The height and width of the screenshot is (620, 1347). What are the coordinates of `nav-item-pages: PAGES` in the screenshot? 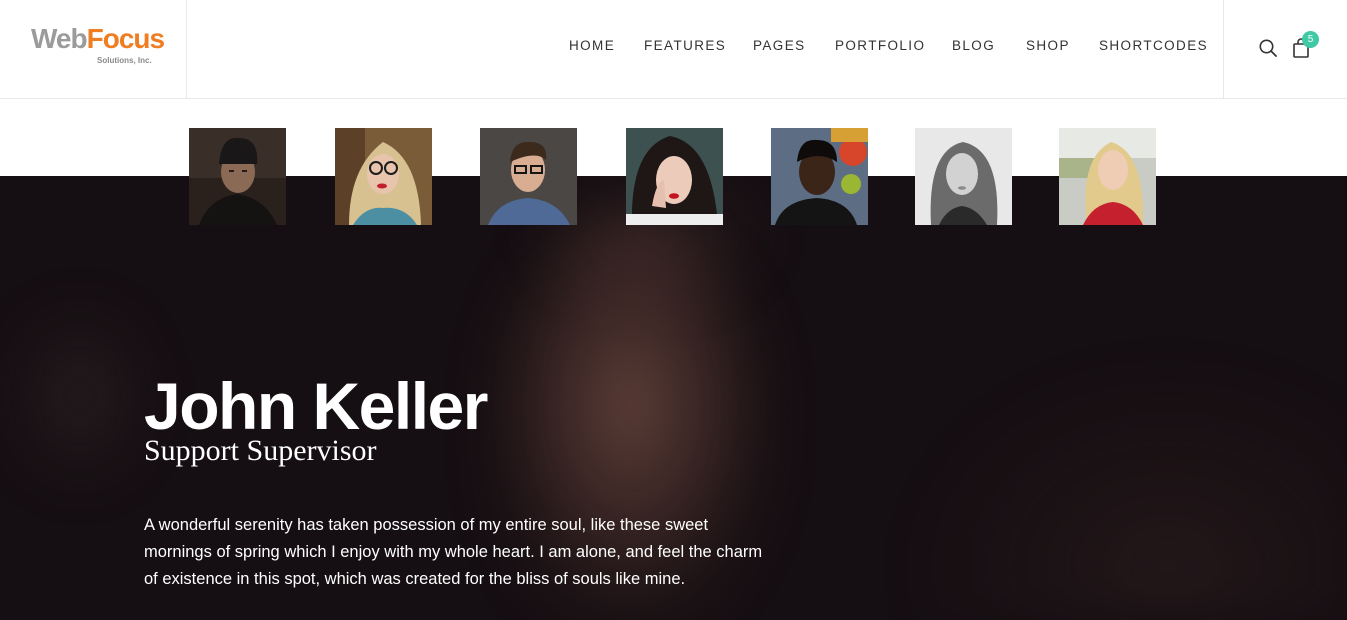 It's located at (779, 45).